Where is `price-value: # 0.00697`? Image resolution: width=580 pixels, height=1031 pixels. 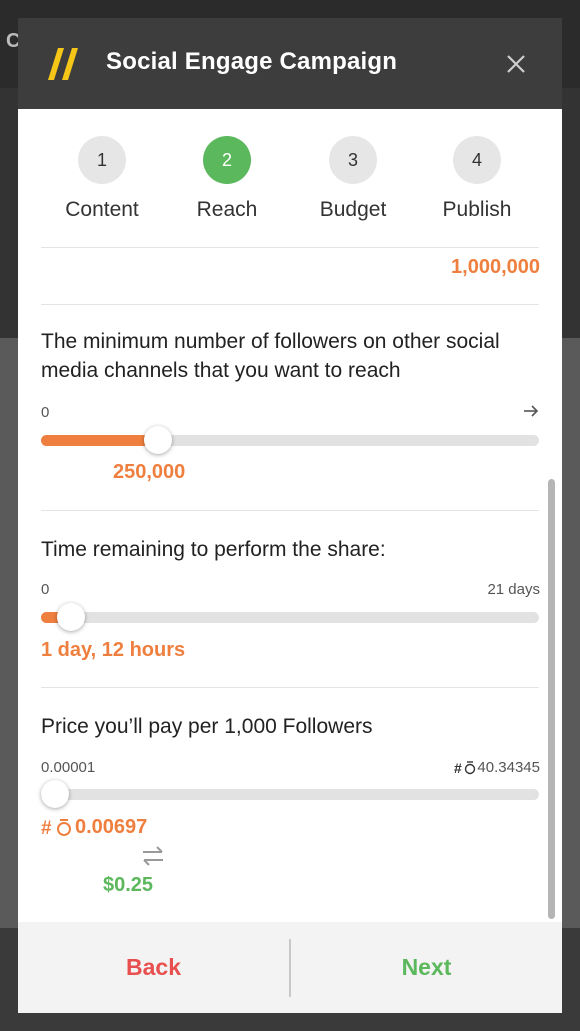
price-value: # 0.00697 is located at coordinates (94, 827).